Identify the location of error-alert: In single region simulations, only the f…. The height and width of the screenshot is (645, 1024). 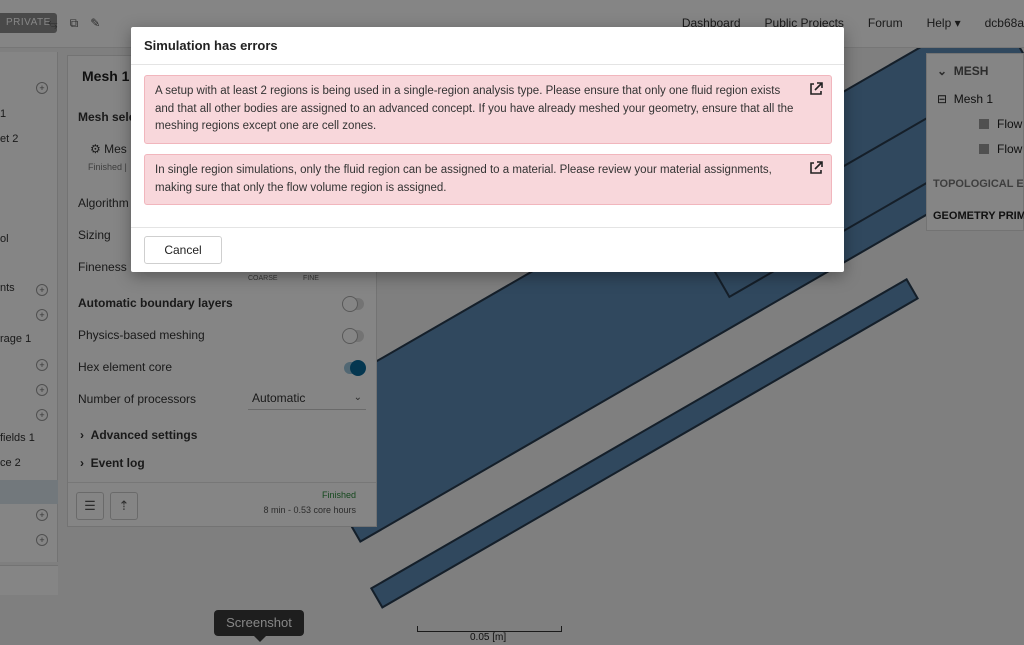
(488, 179).